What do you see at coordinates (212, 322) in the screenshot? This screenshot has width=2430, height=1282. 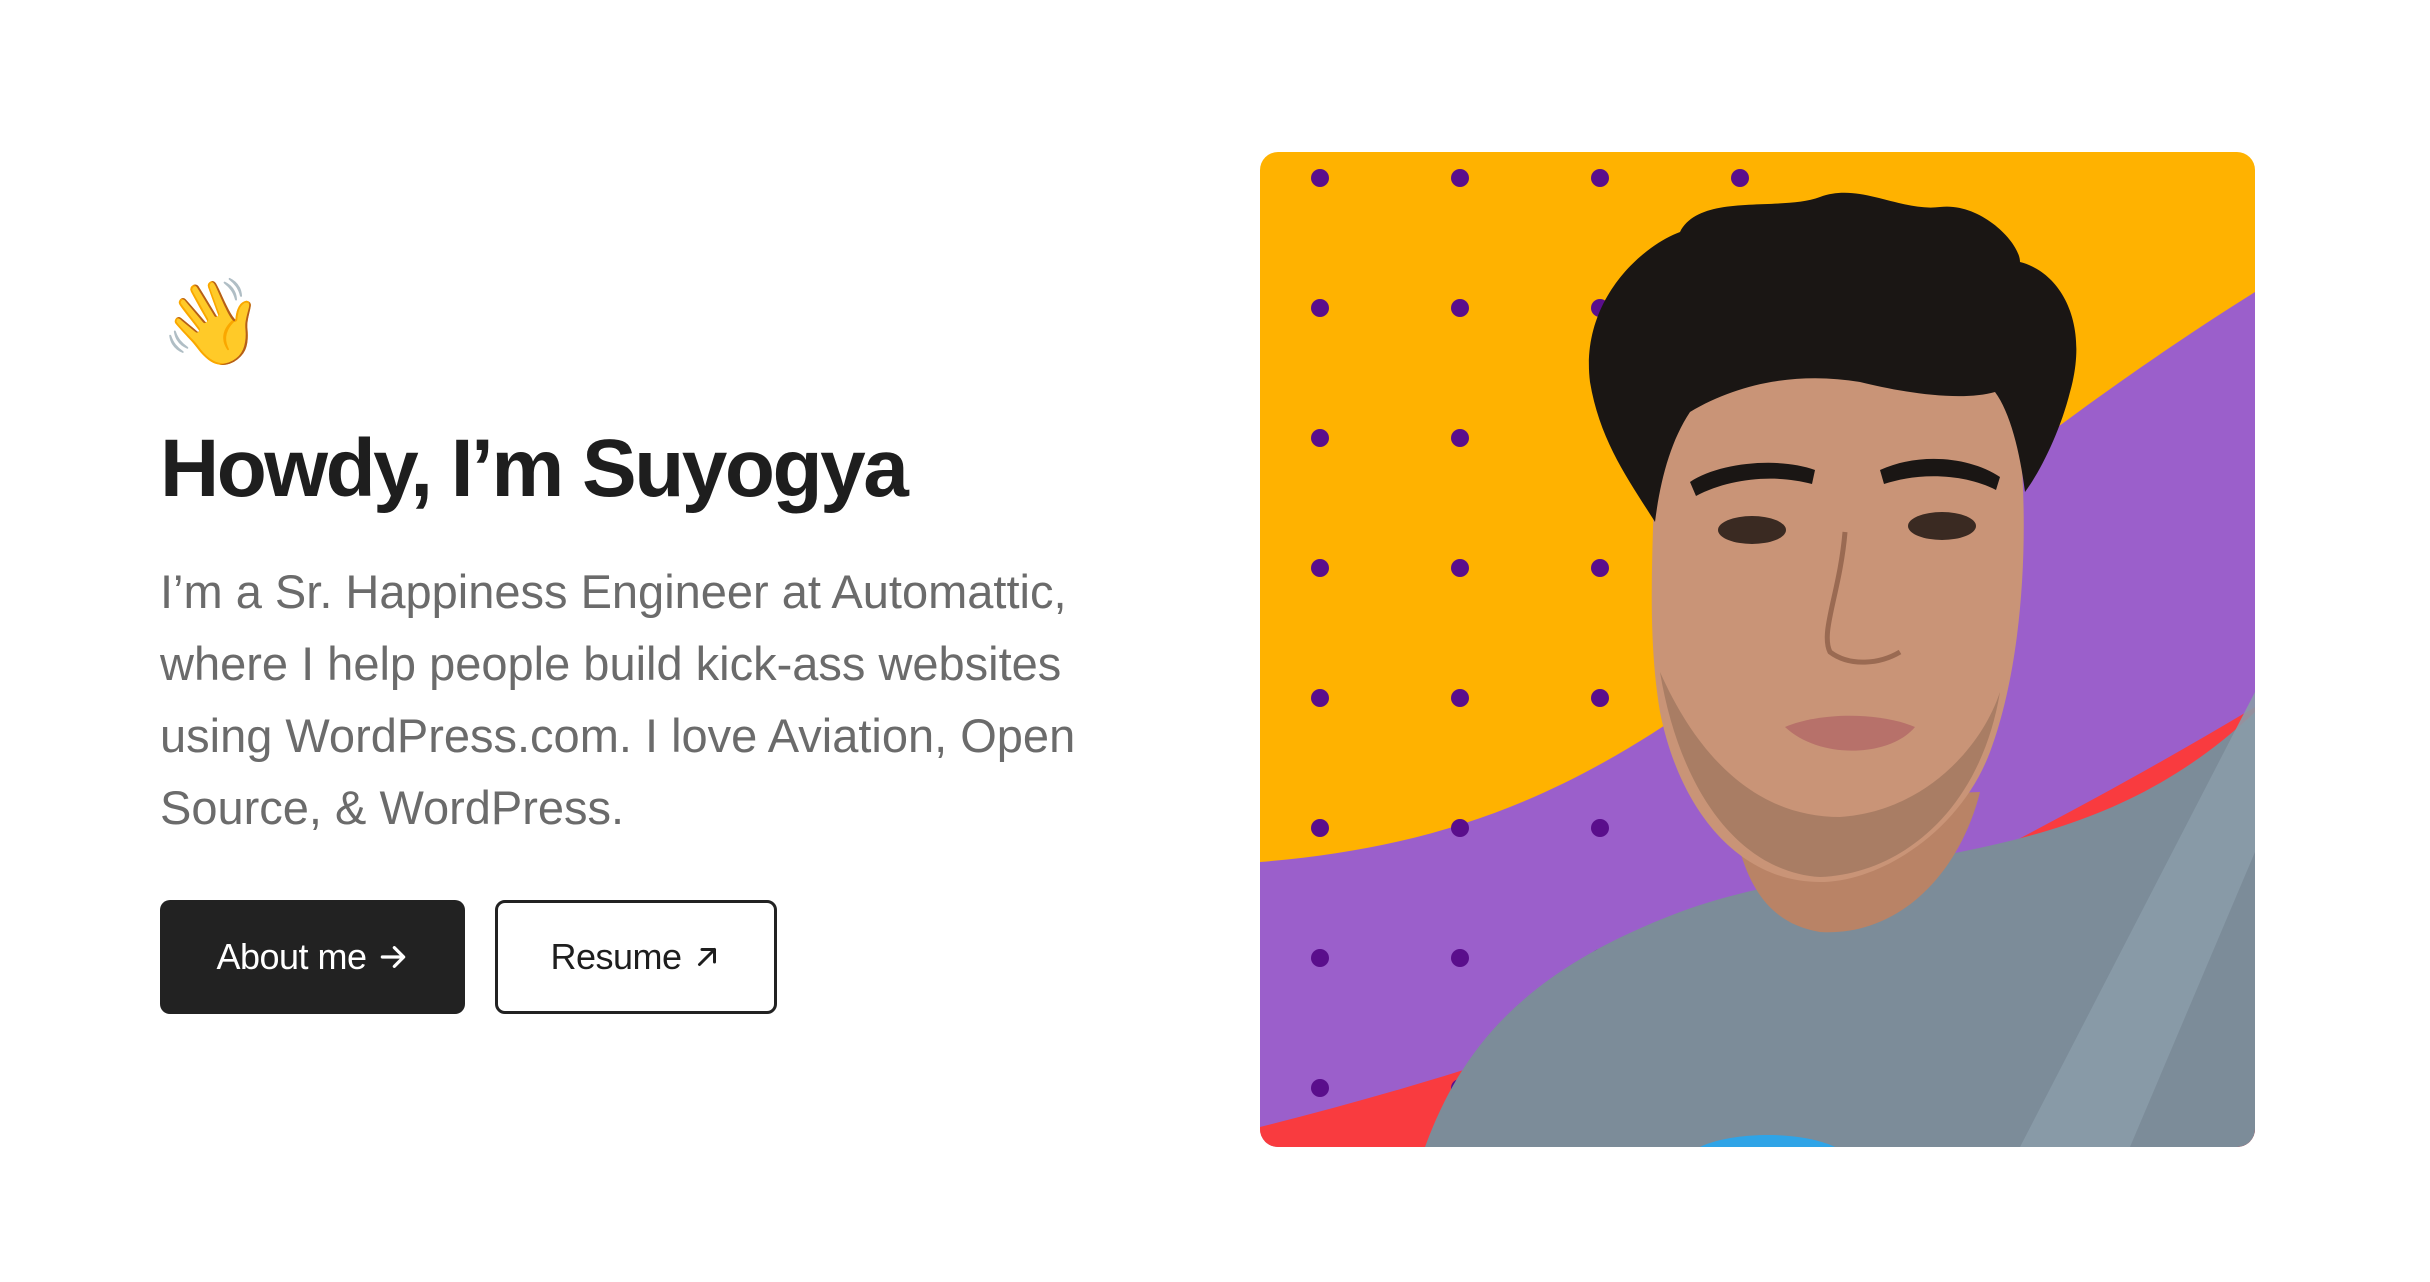 I see `waving-hand-icon: 👋` at bounding box center [212, 322].